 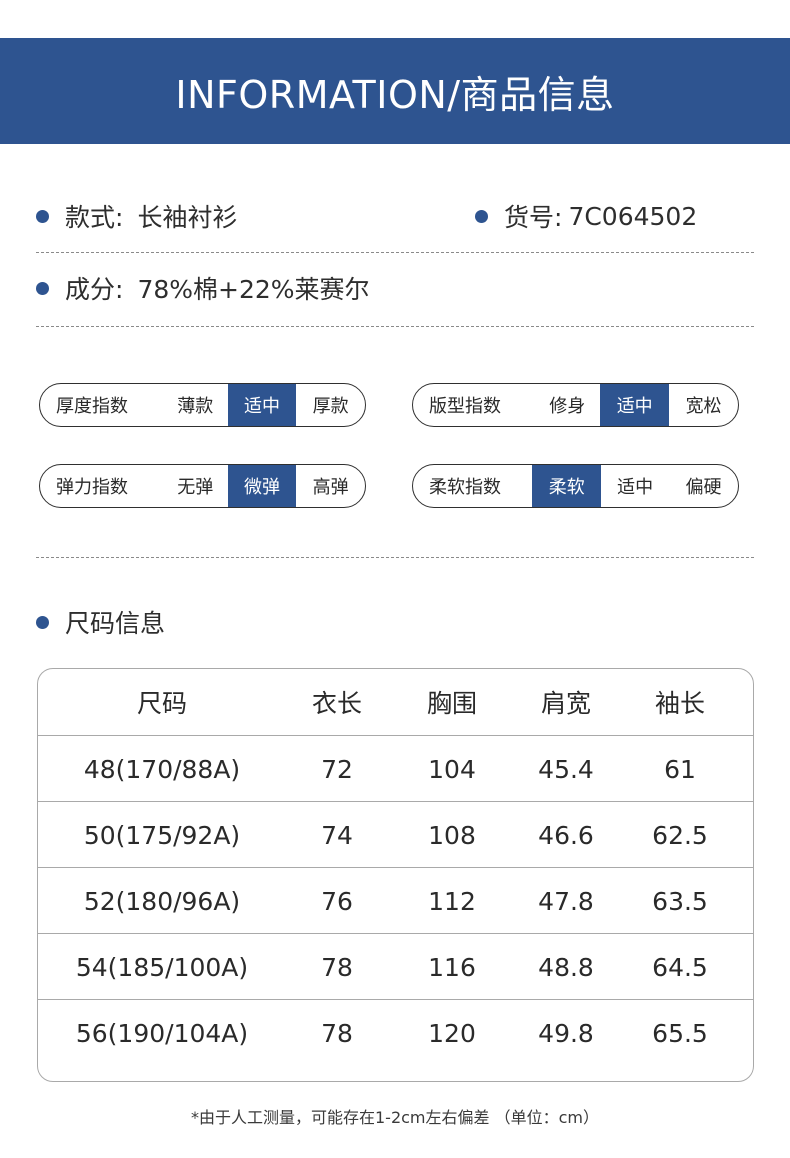 What do you see at coordinates (195, 406) in the screenshot?
I see `thickness-option: 薄款` at bounding box center [195, 406].